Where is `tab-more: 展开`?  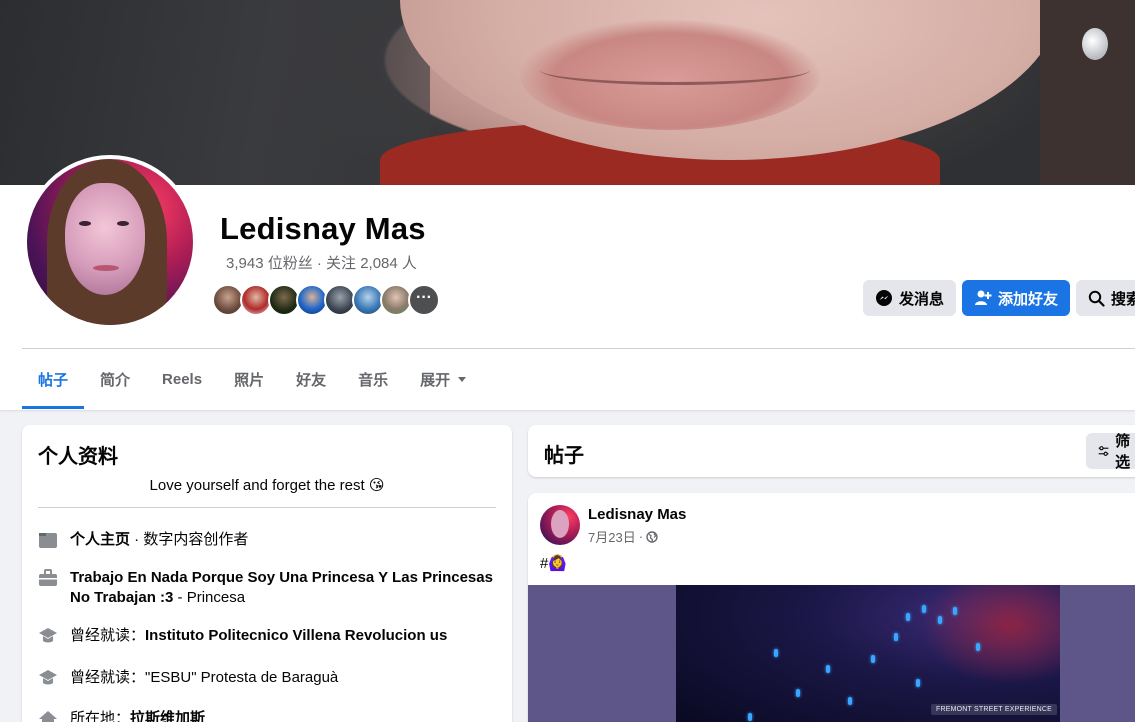 tab-more: 展开 is located at coordinates (443, 379).